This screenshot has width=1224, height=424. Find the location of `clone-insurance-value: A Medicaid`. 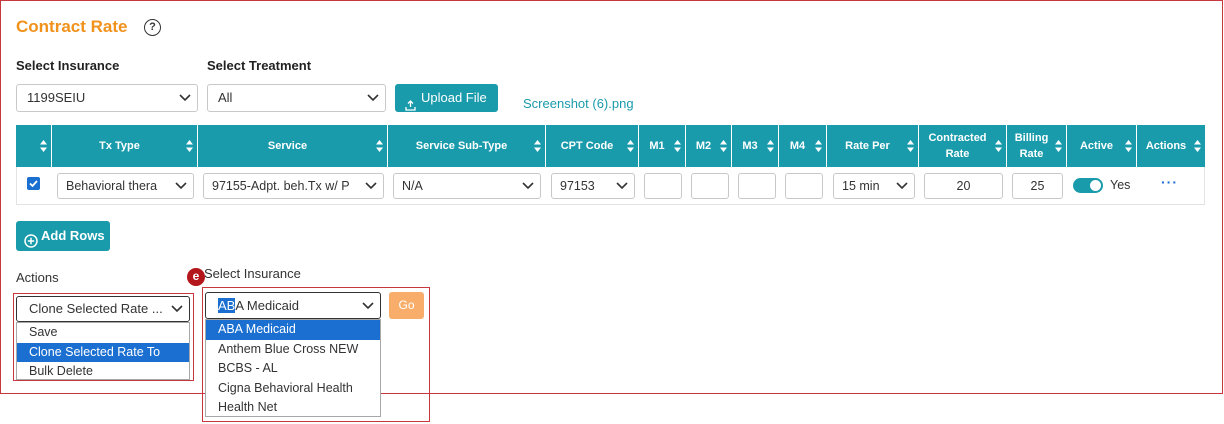

clone-insurance-value: A Medicaid is located at coordinates (267, 305).